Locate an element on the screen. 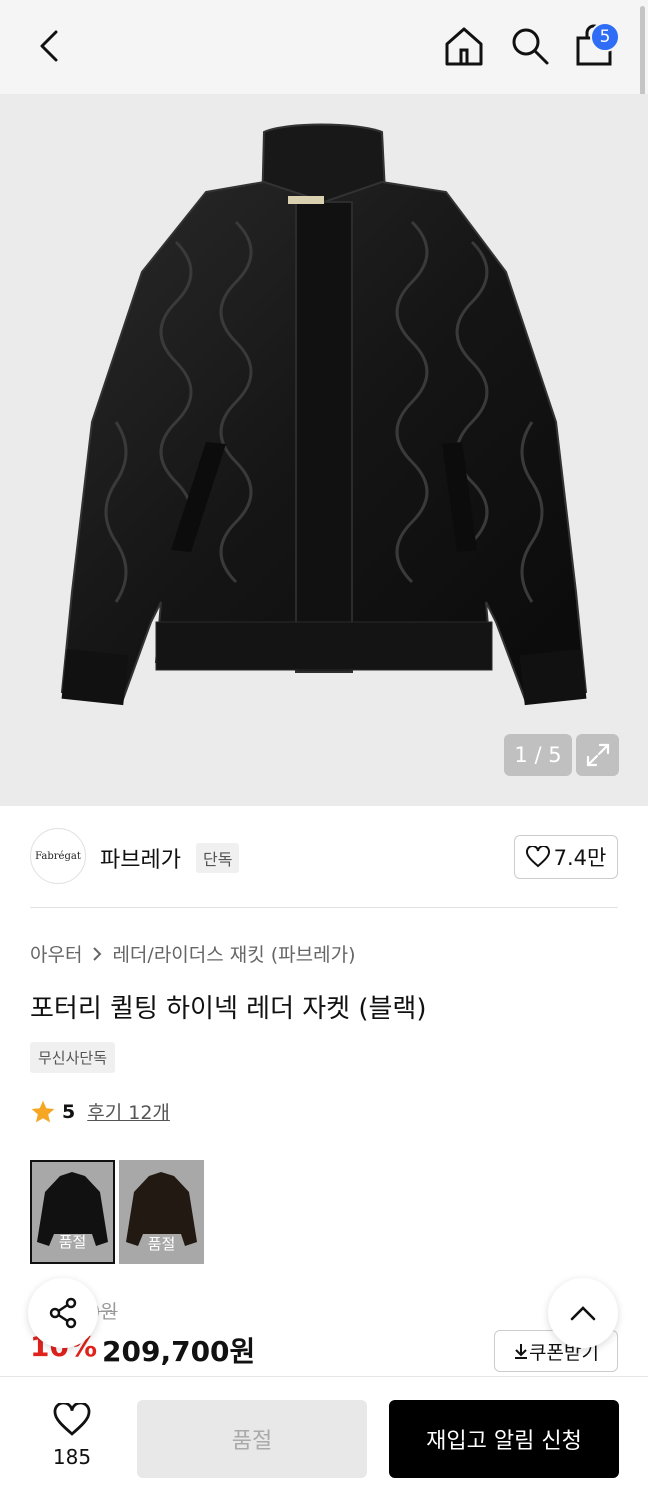 The height and width of the screenshot is (1500, 648). image-pager: 1 / 5 is located at coordinates (538, 755).